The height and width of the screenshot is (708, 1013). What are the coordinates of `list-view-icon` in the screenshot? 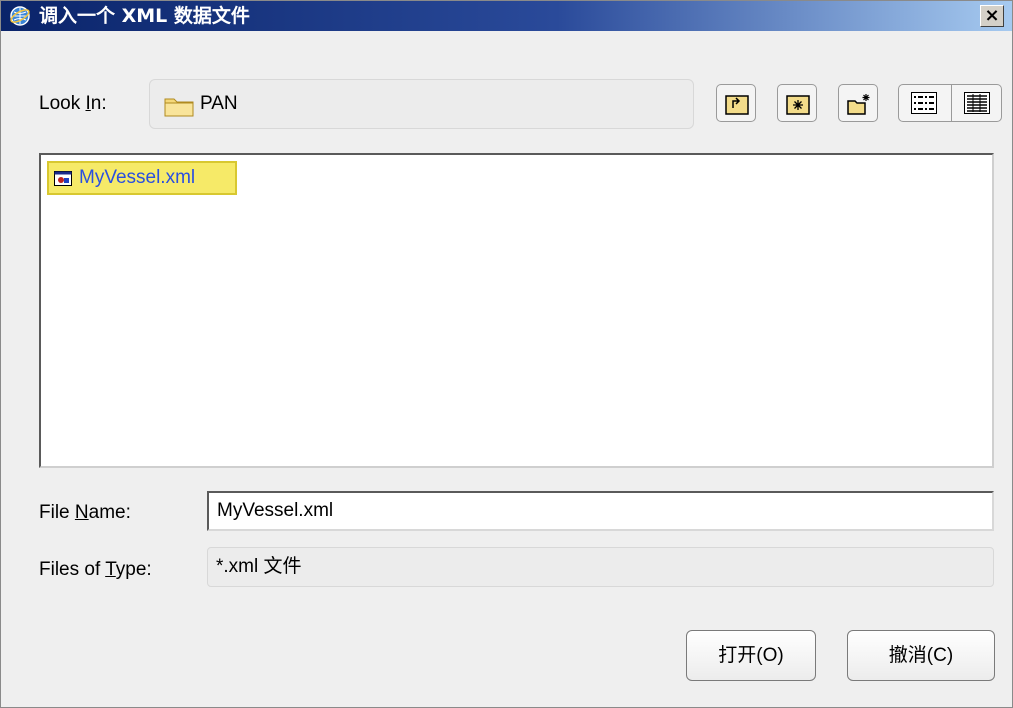 It's located at (924, 103).